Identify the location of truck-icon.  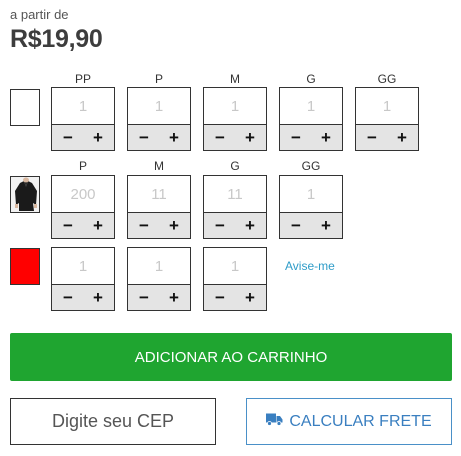
(274, 422).